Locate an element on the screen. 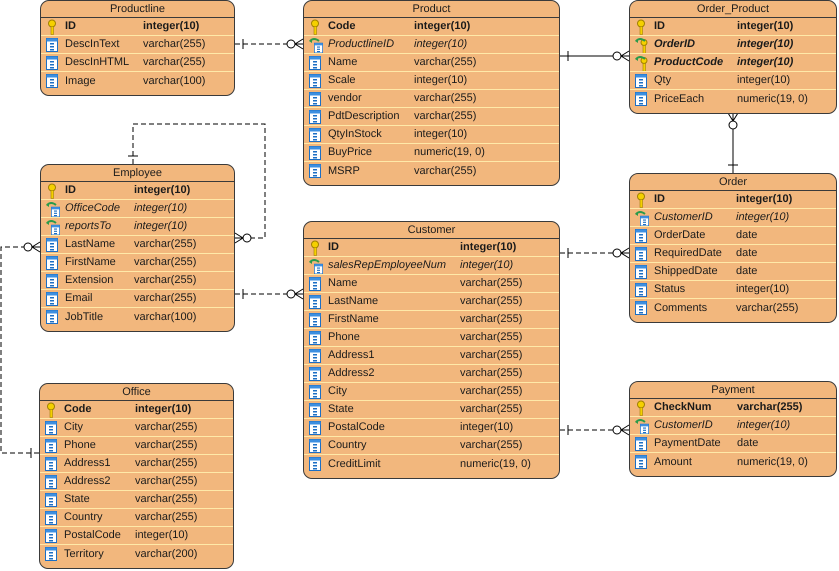 This screenshot has width=839, height=571. column-name: State is located at coordinates (77, 499).